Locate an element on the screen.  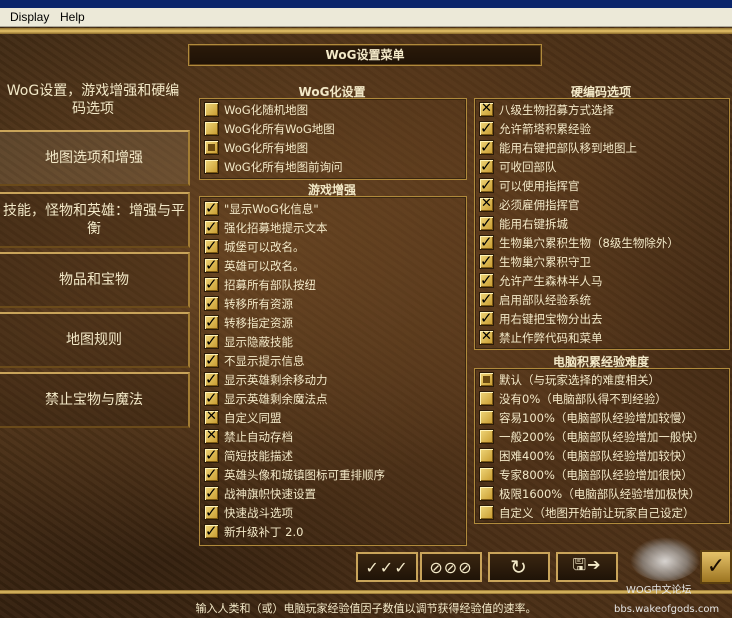
ai-difficulty-option: 一般200%（电脑部队经验增加一般快） is located at coordinates (591, 436).